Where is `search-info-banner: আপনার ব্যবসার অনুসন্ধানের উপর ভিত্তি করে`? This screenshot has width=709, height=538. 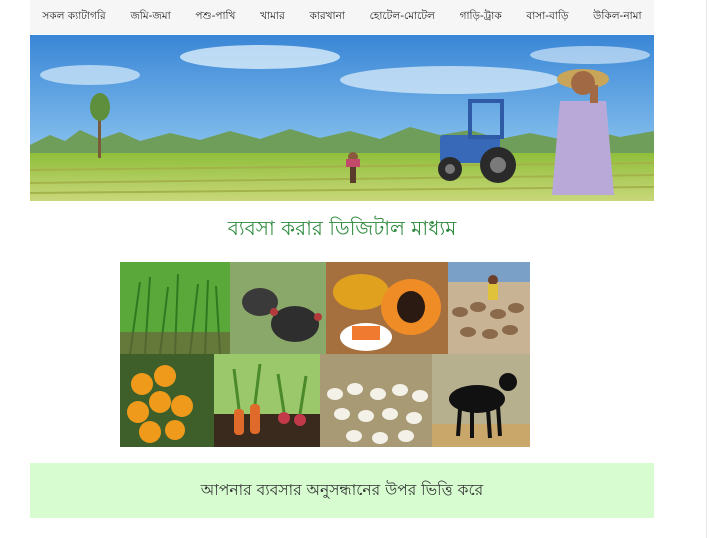 search-info-banner: আপনার ব্যবসার অনুসন্ধানের উপর ভিত্তি করে is located at coordinates (342, 490).